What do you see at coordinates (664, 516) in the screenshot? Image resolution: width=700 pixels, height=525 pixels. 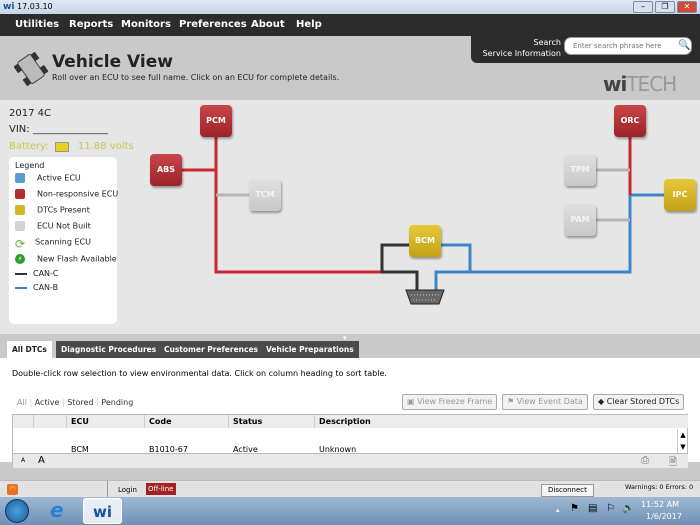 I see `clock-date: 1/6/2017` at bounding box center [664, 516].